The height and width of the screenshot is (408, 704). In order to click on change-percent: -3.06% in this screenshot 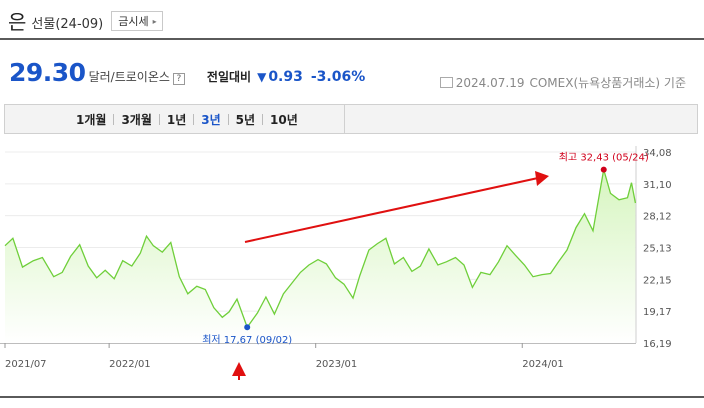, I will do `click(338, 77)`.